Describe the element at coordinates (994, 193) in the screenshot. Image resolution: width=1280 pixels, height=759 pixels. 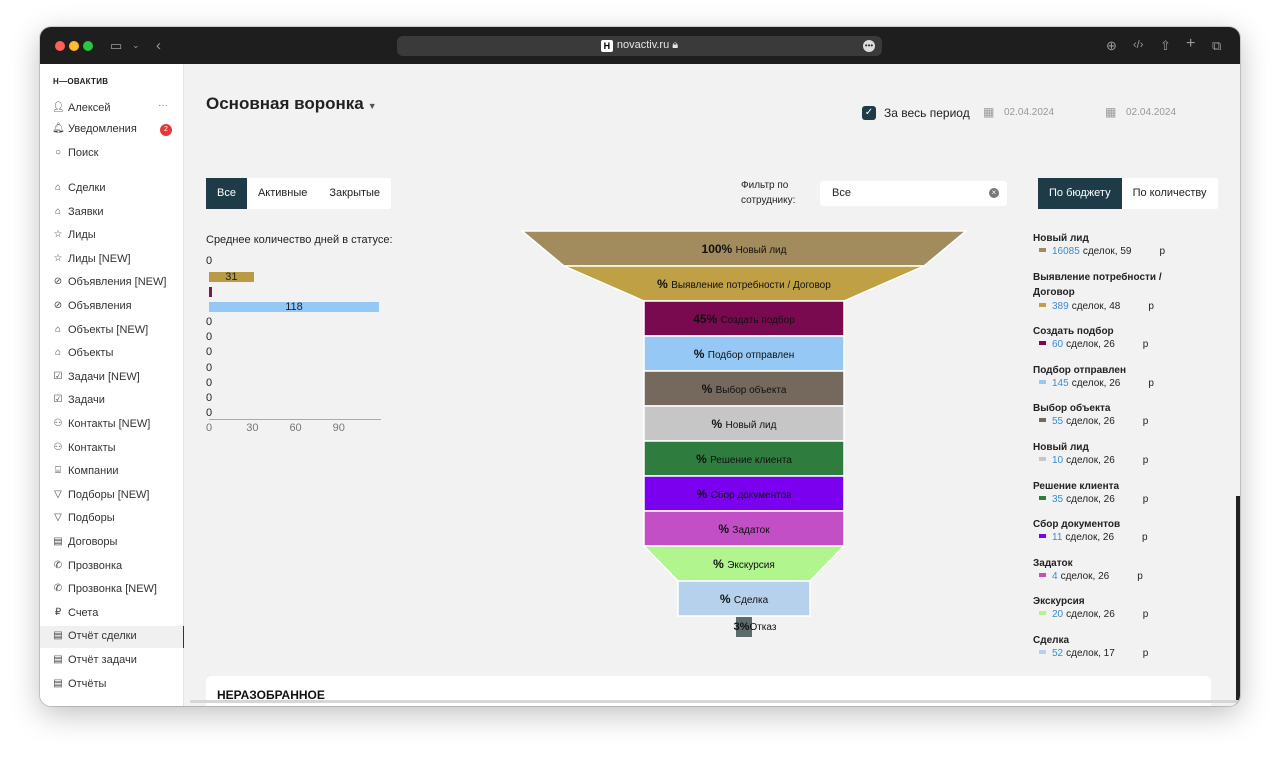
I see `clear-icon: ×` at that location.